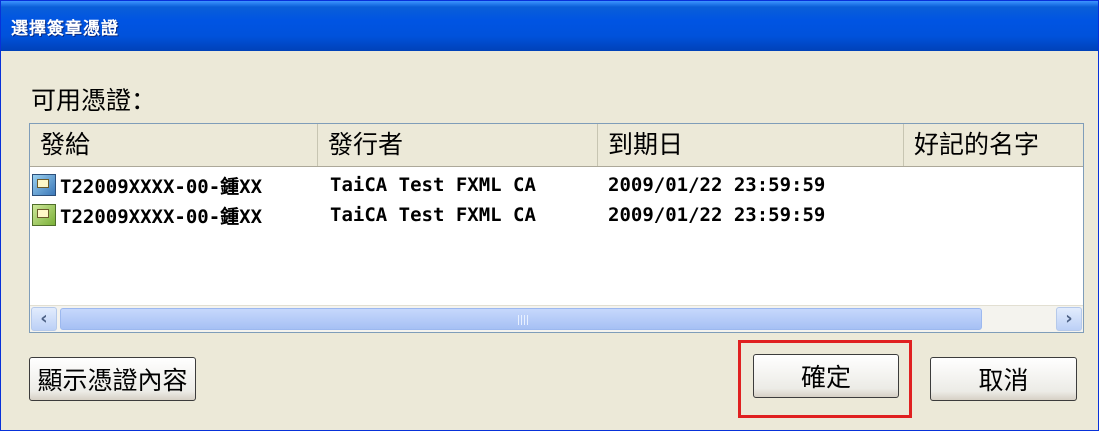 The width and height of the screenshot is (1101, 433). I want to click on horizontal-scrollbar: ‹ ›, so click(556, 318).